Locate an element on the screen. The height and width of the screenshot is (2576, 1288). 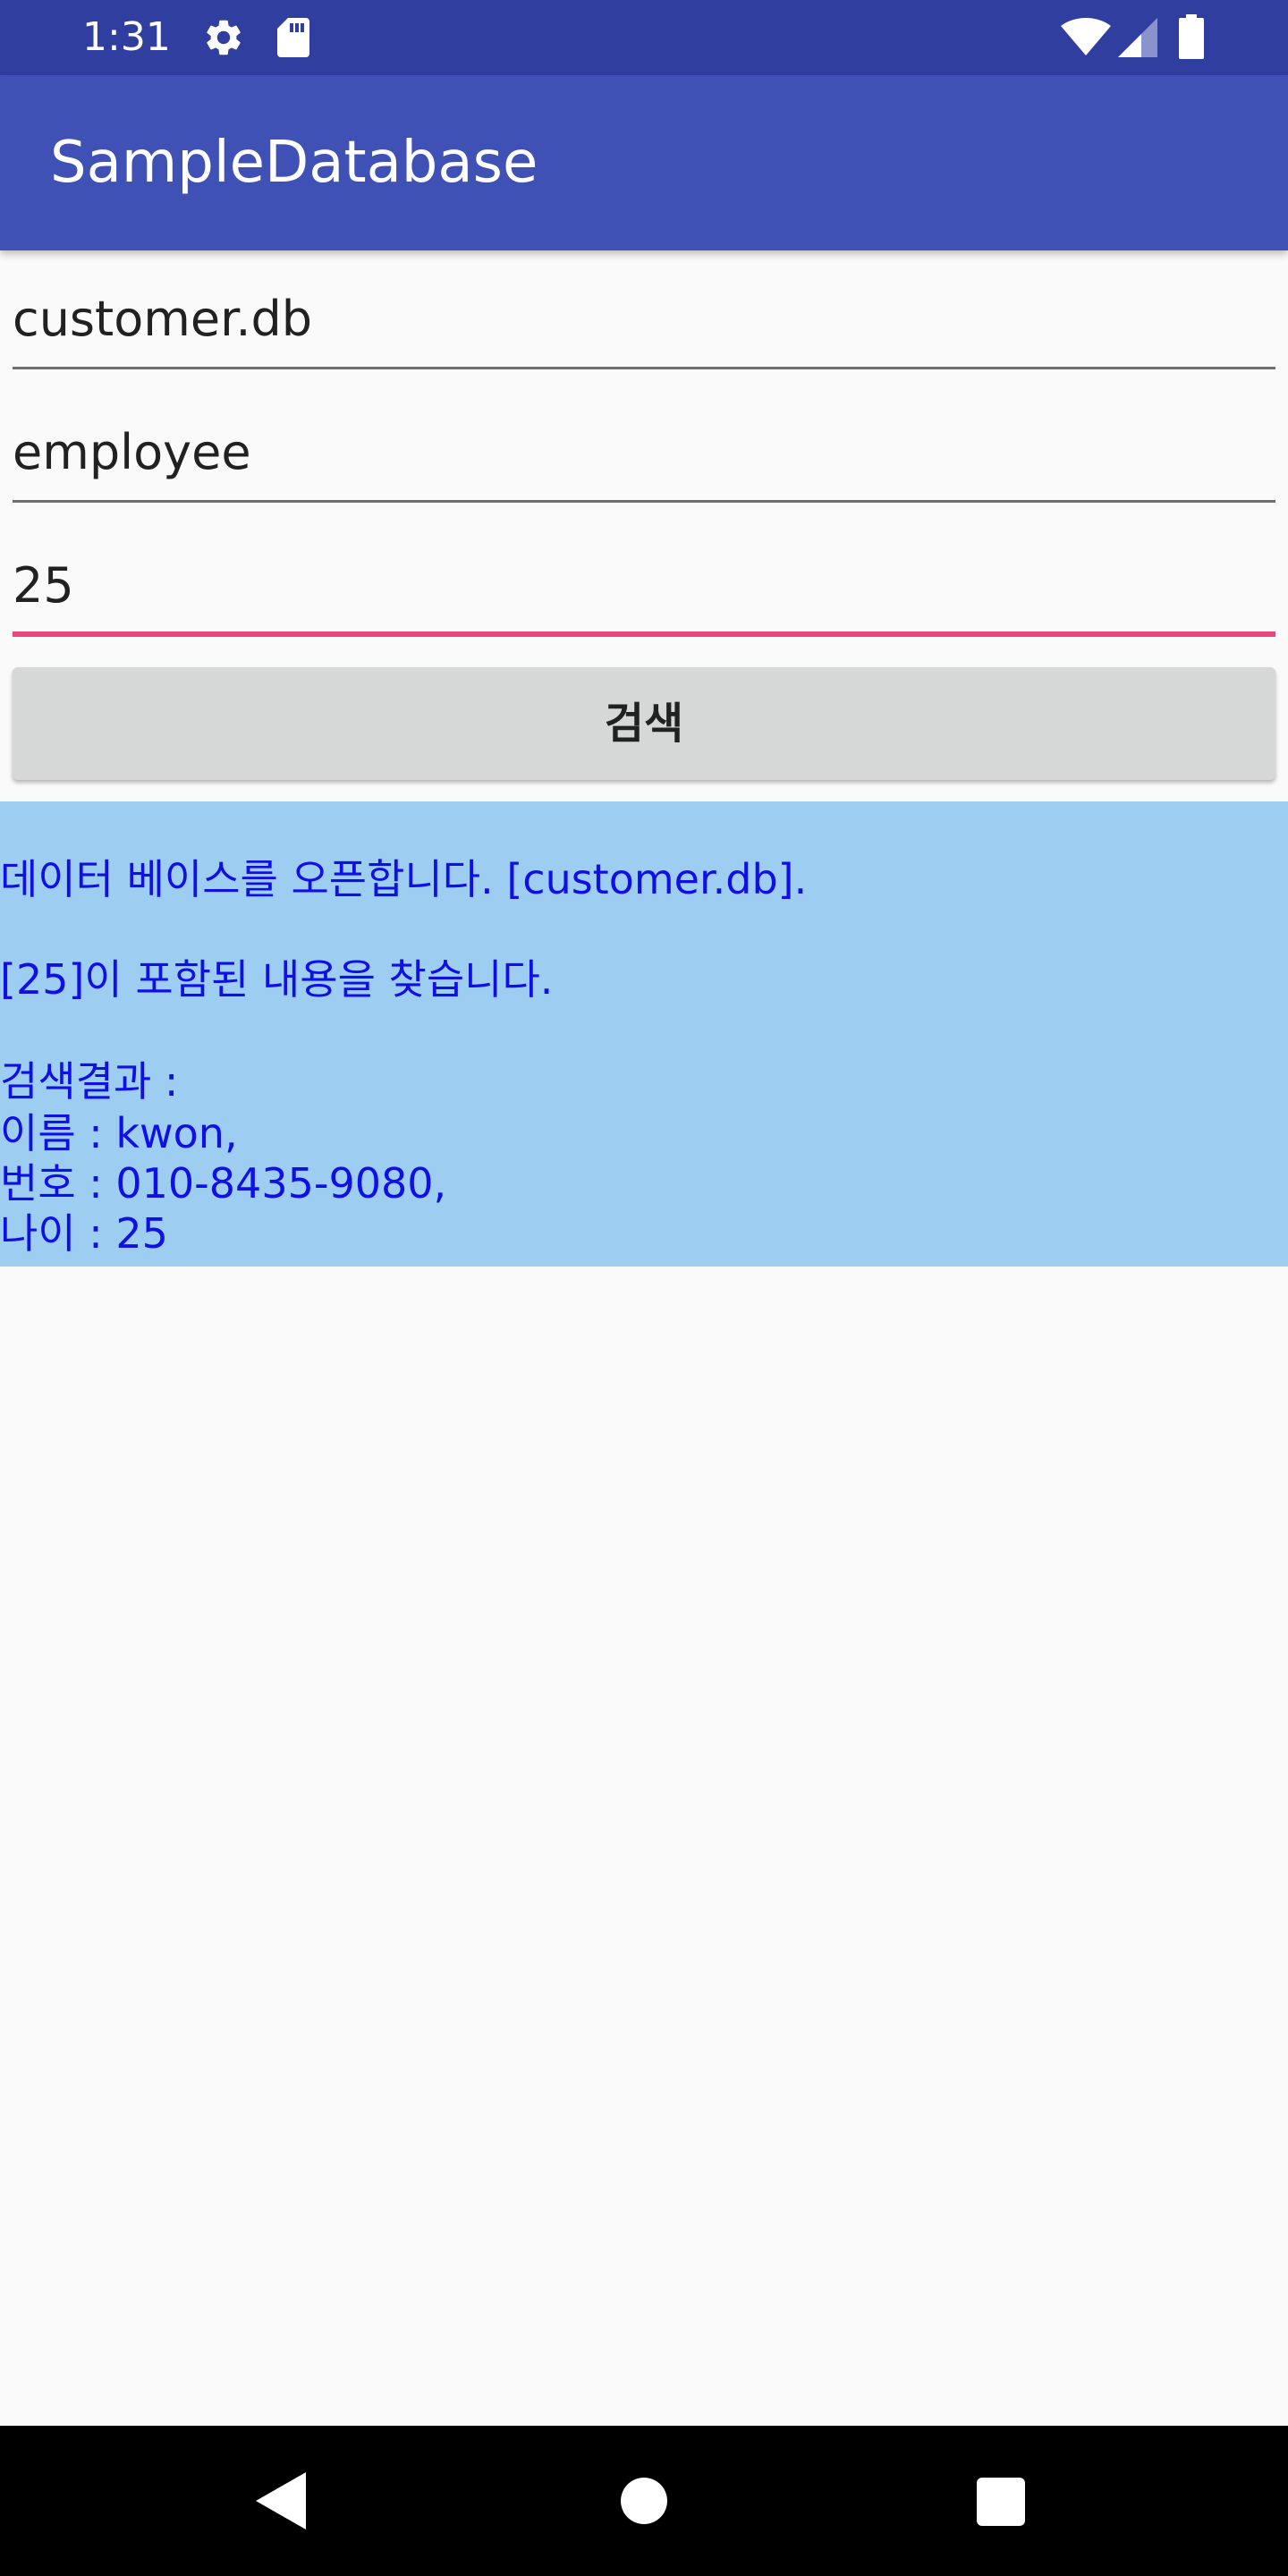
gear-icon is located at coordinates (224, 37).